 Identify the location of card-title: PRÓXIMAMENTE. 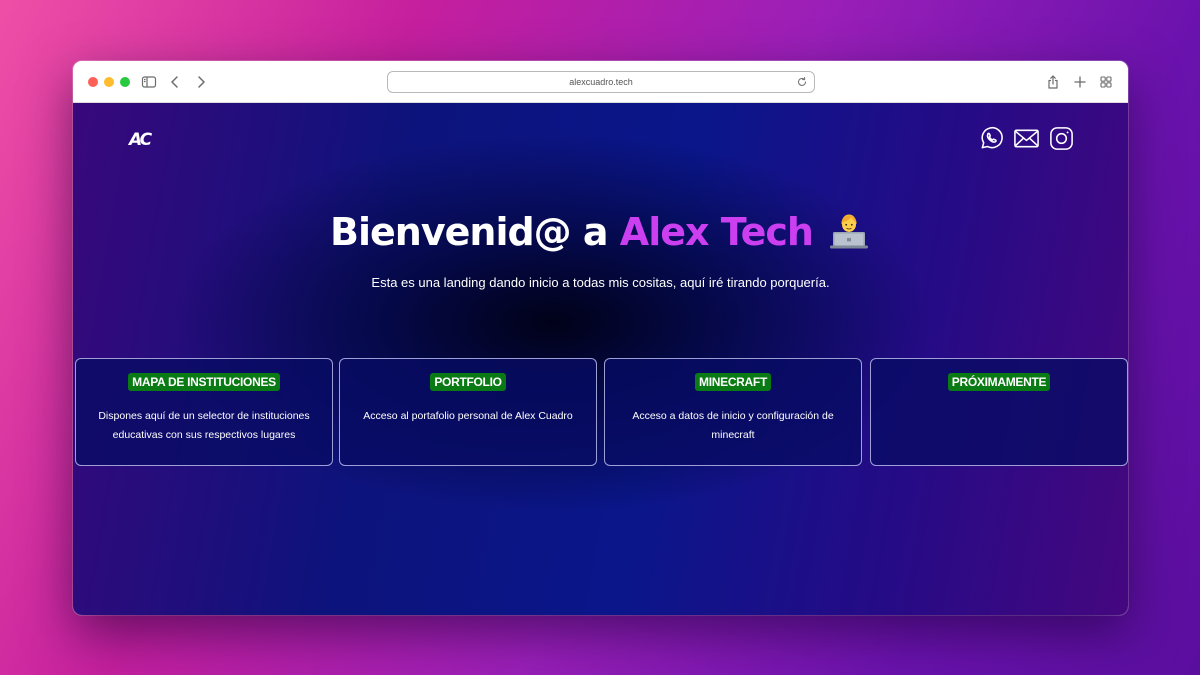
(999, 382).